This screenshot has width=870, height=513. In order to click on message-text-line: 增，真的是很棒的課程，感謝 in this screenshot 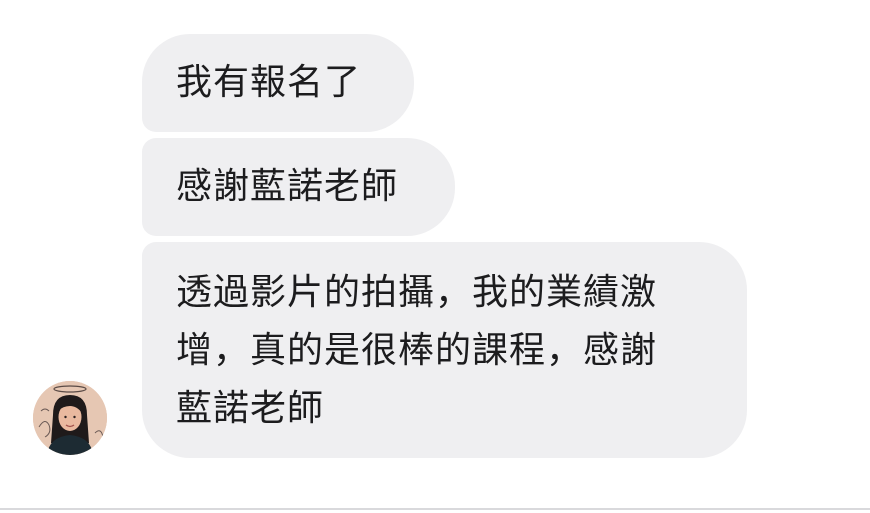, I will do `click(417, 350)`.